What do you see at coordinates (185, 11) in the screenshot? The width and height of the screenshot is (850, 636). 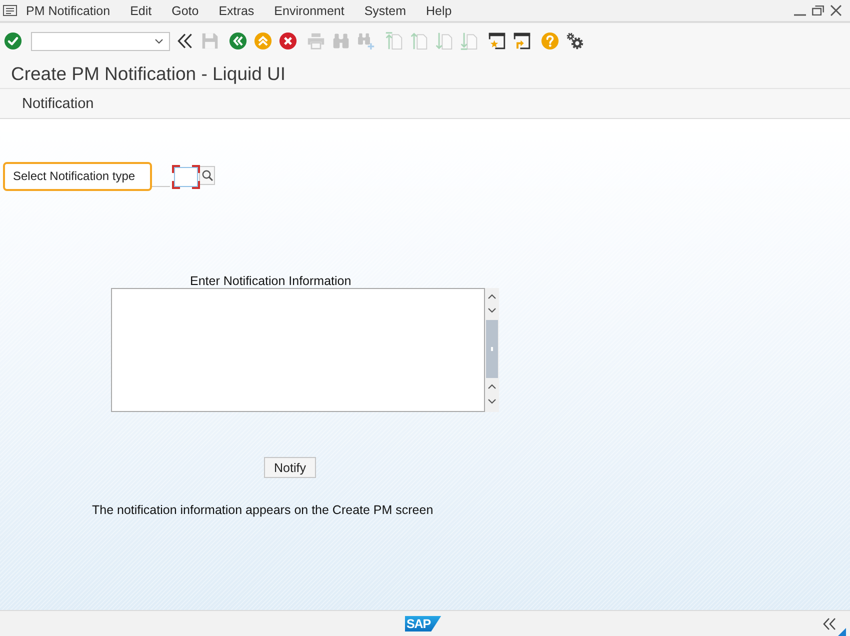 I see `menu-item: Goto` at bounding box center [185, 11].